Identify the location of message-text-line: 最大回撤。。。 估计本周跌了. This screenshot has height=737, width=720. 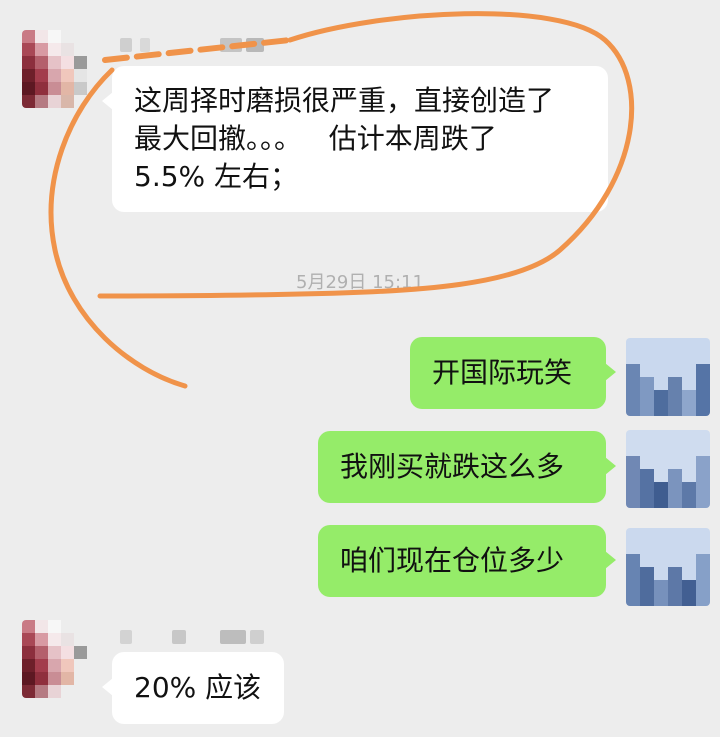
(315, 138).